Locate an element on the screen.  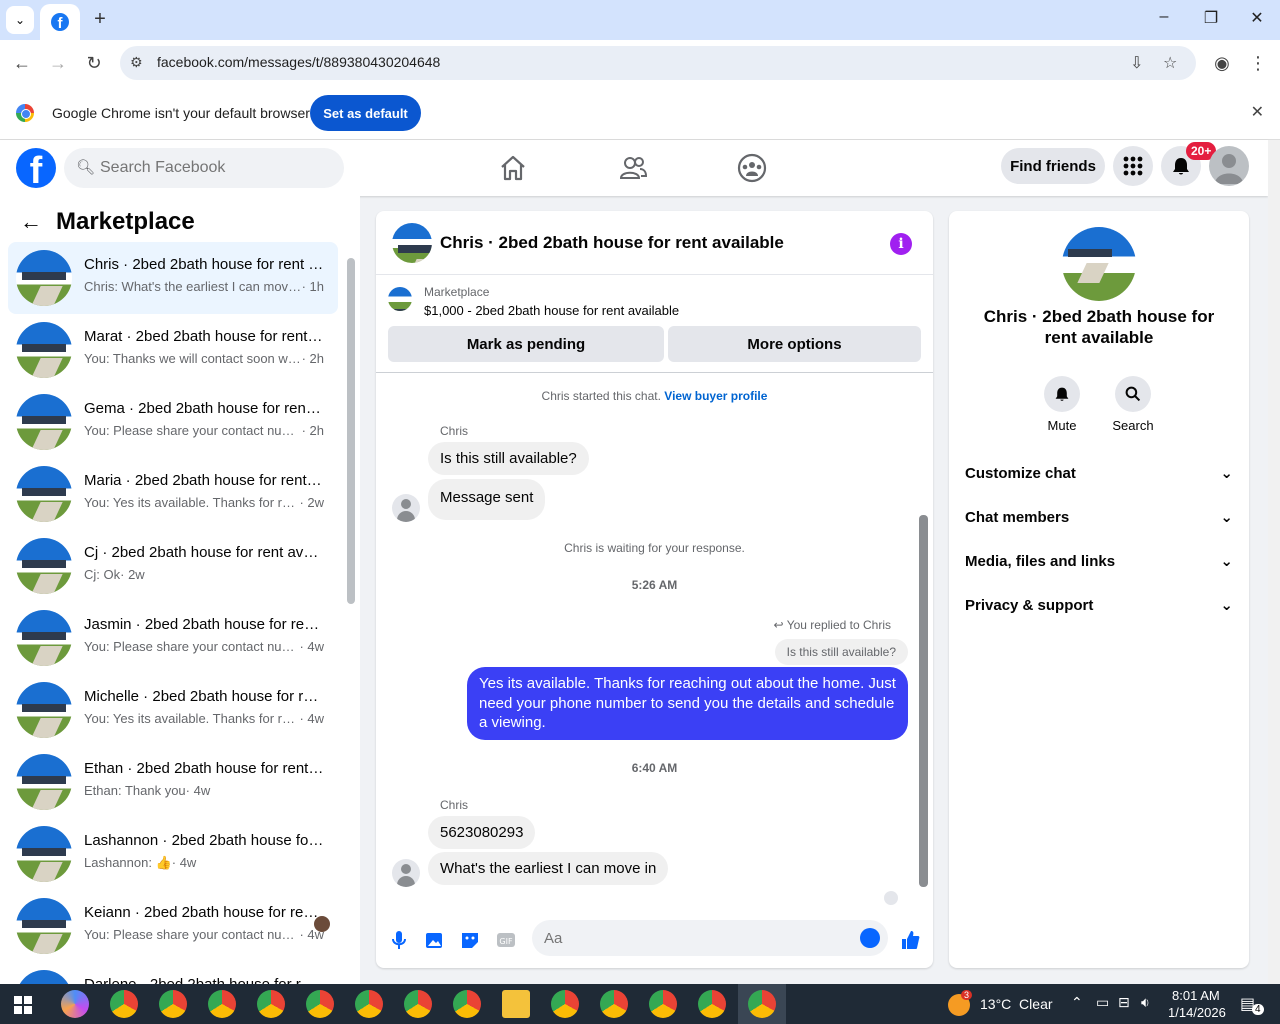
site-info-icon: ⚙ is located at coordinates (136, 62).